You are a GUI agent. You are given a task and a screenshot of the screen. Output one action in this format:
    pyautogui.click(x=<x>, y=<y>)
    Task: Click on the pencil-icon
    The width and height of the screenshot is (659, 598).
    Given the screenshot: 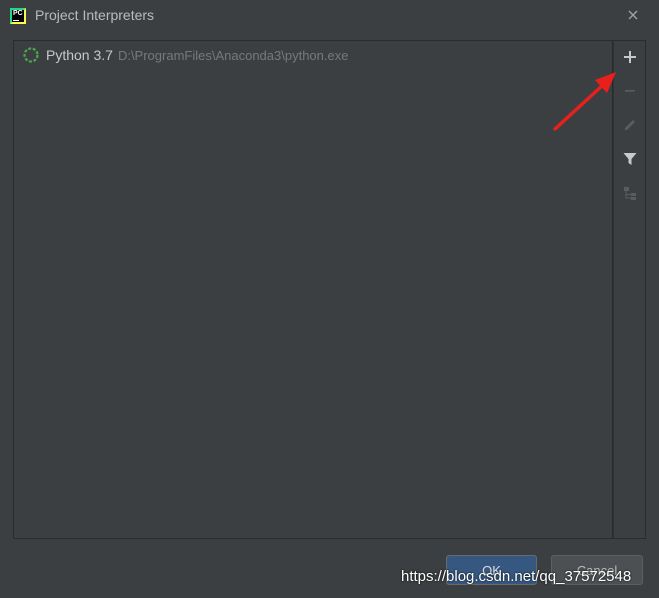 What is the action you would take?
    pyautogui.click(x=630, y=125)
    